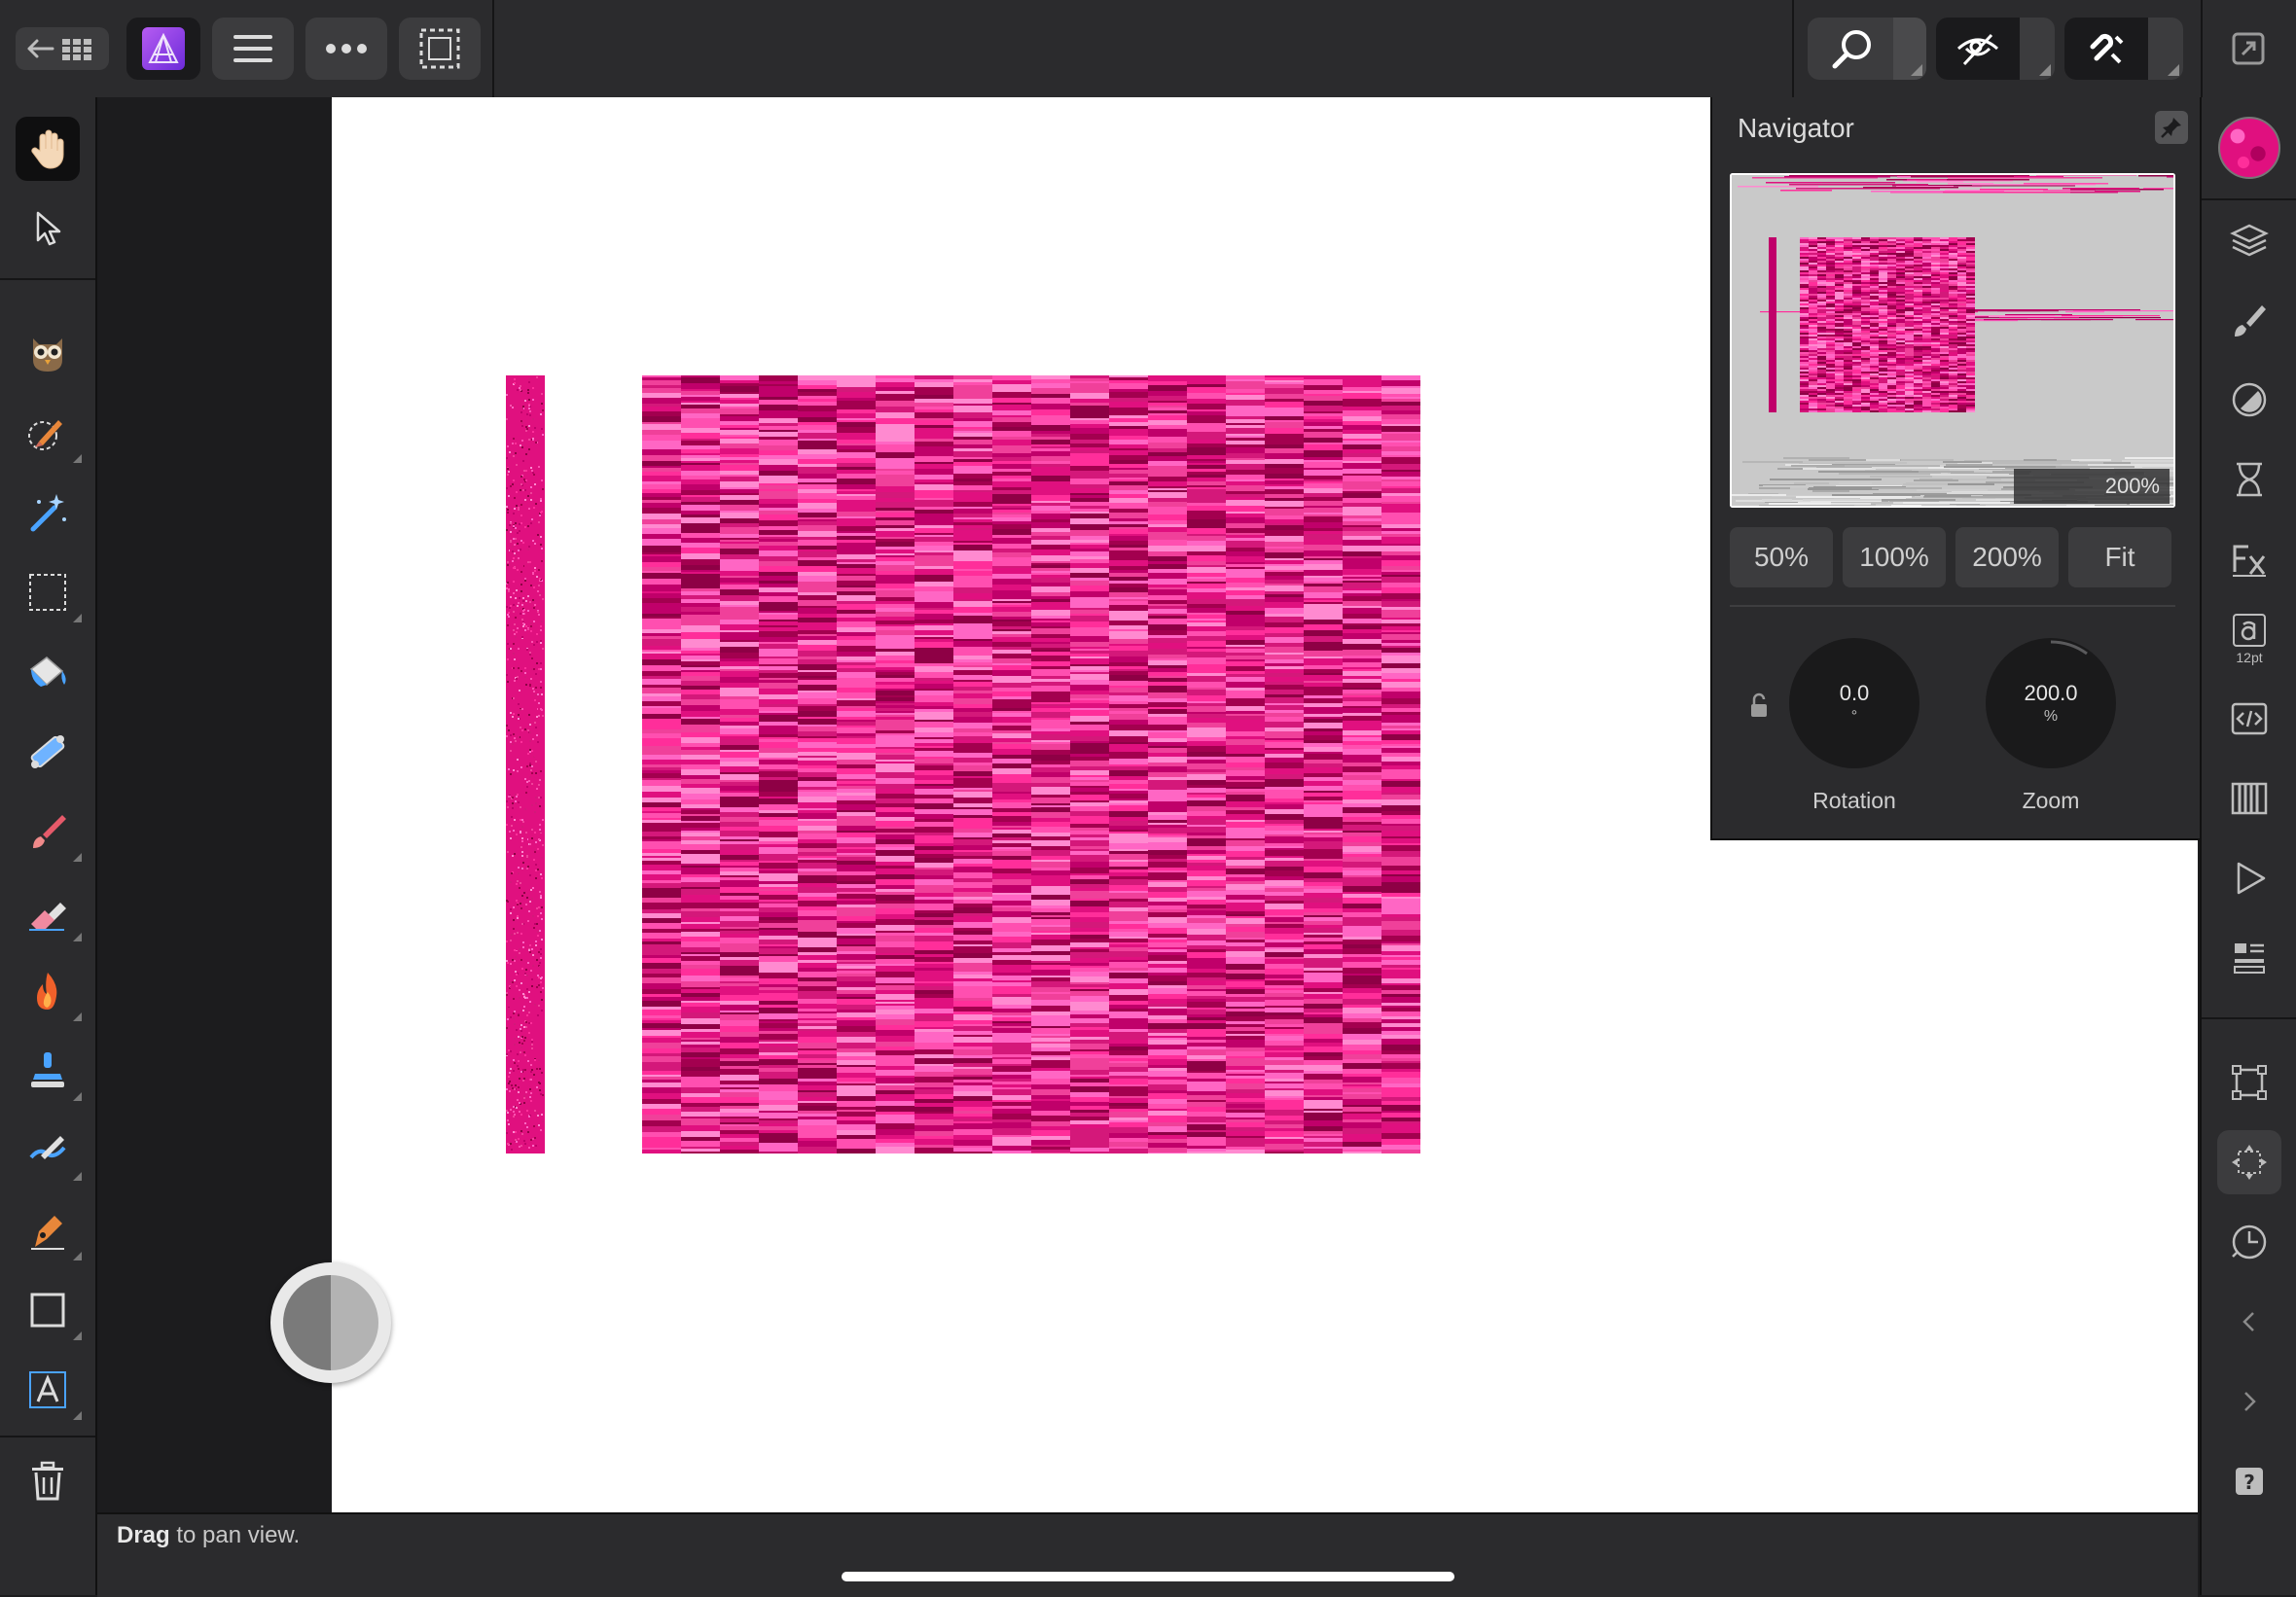  I want to click on zoom-dial-arc, so click(2051, 703).